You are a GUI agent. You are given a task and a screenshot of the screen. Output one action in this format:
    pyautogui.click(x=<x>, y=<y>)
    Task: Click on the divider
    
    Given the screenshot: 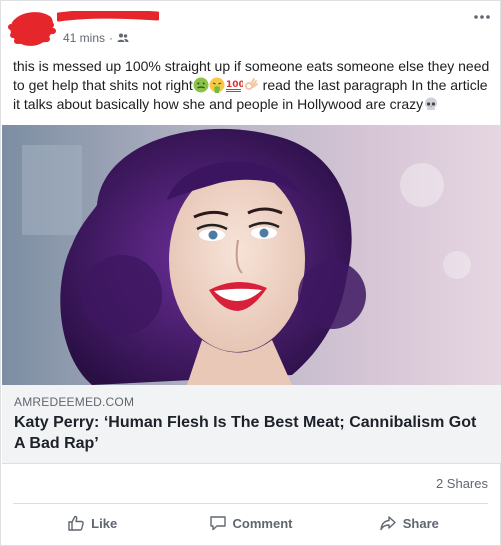 What is the action you would take?
    pyautogui.click(x=250, y=503)
    